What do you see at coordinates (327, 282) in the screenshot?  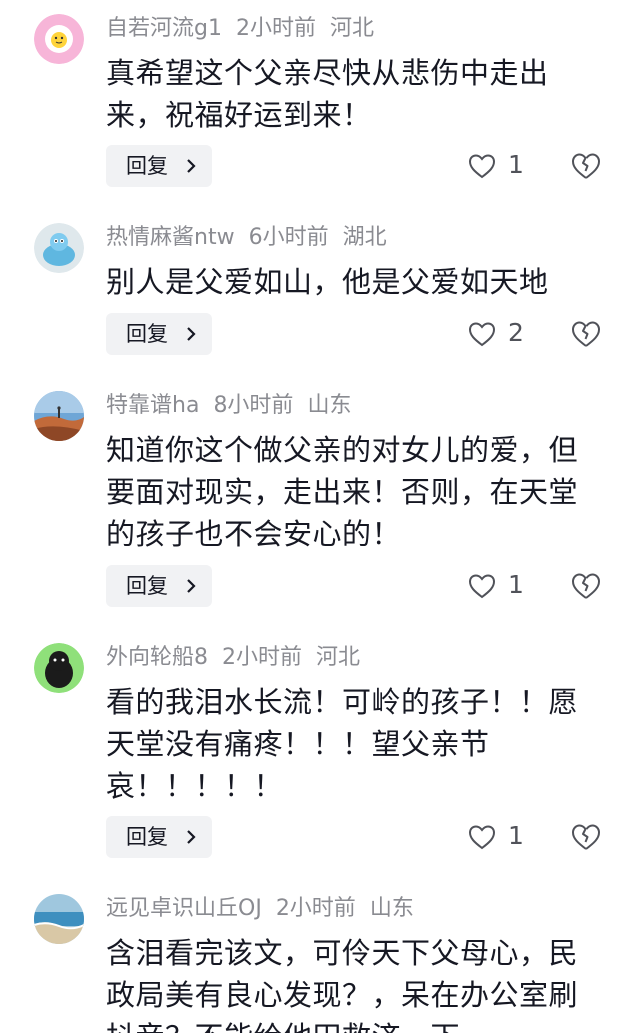 I see `comment-text: 别人是父爱如山，他是父爱如天地` at bounding box center [327, 282].